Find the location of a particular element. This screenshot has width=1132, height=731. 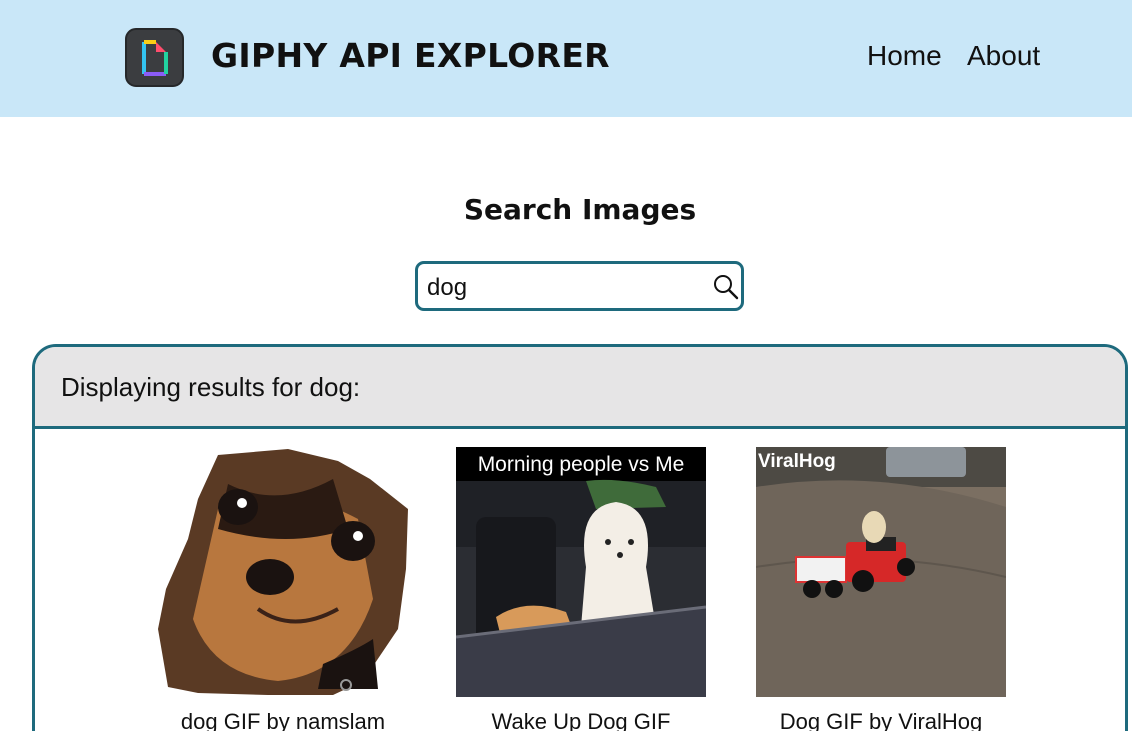

gif-image-morning-people: Morning people vs Me is located at coordinates (581, 572).